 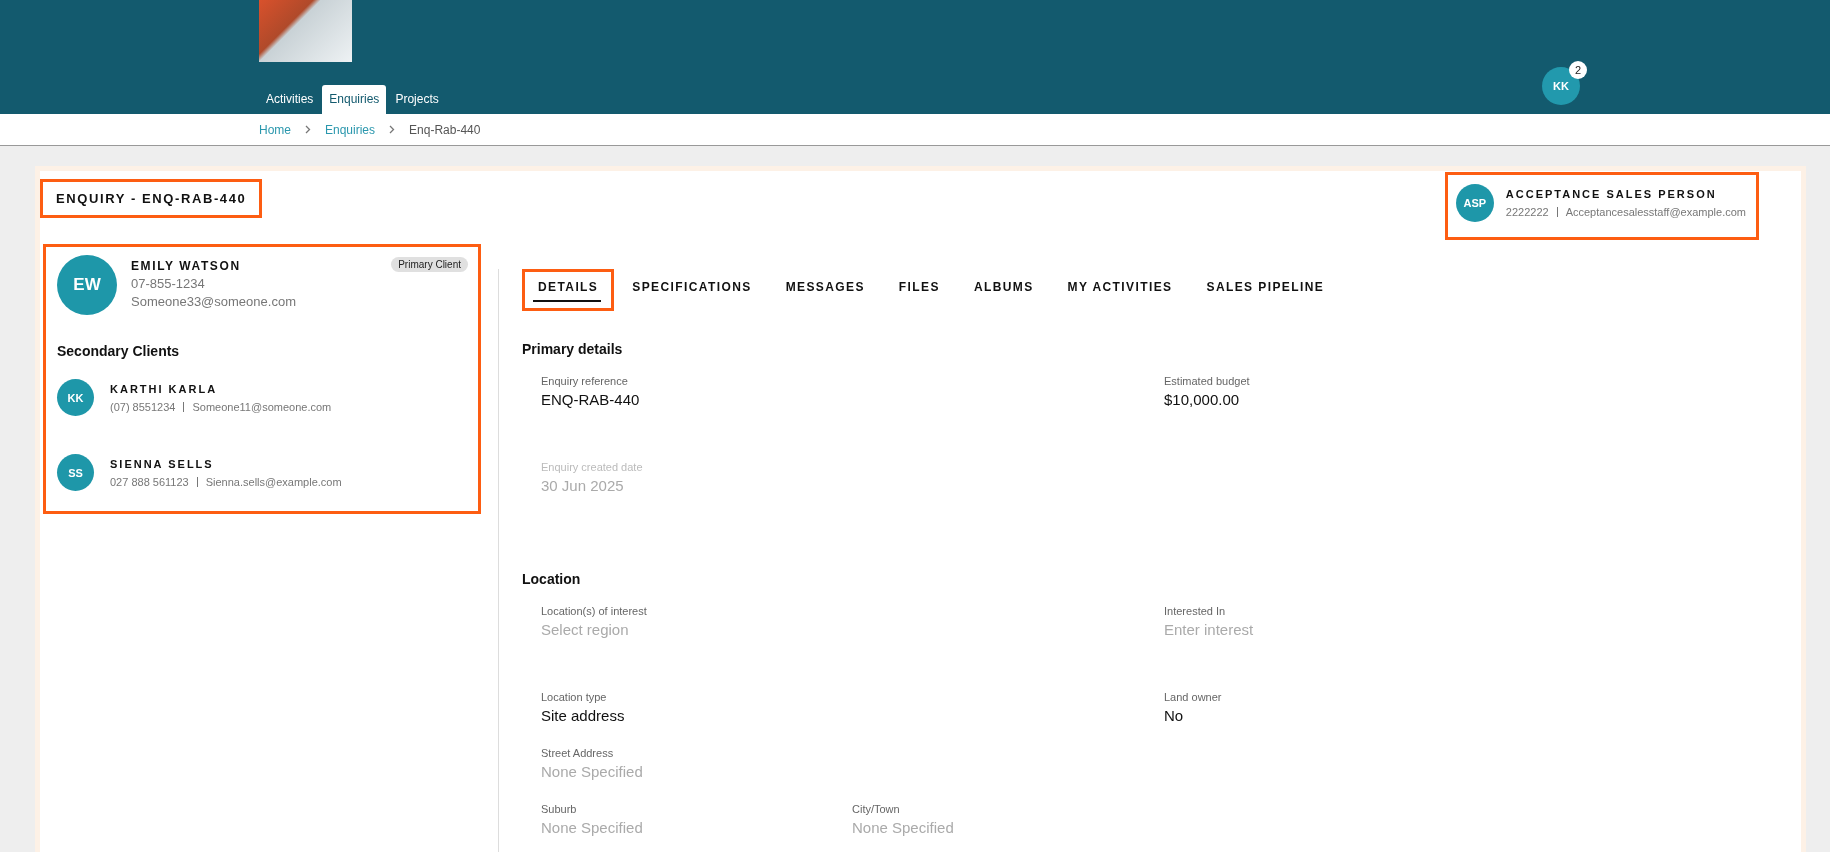 I want to click on breadcrumb-link: Enquiries, so click(x=350, y=129).